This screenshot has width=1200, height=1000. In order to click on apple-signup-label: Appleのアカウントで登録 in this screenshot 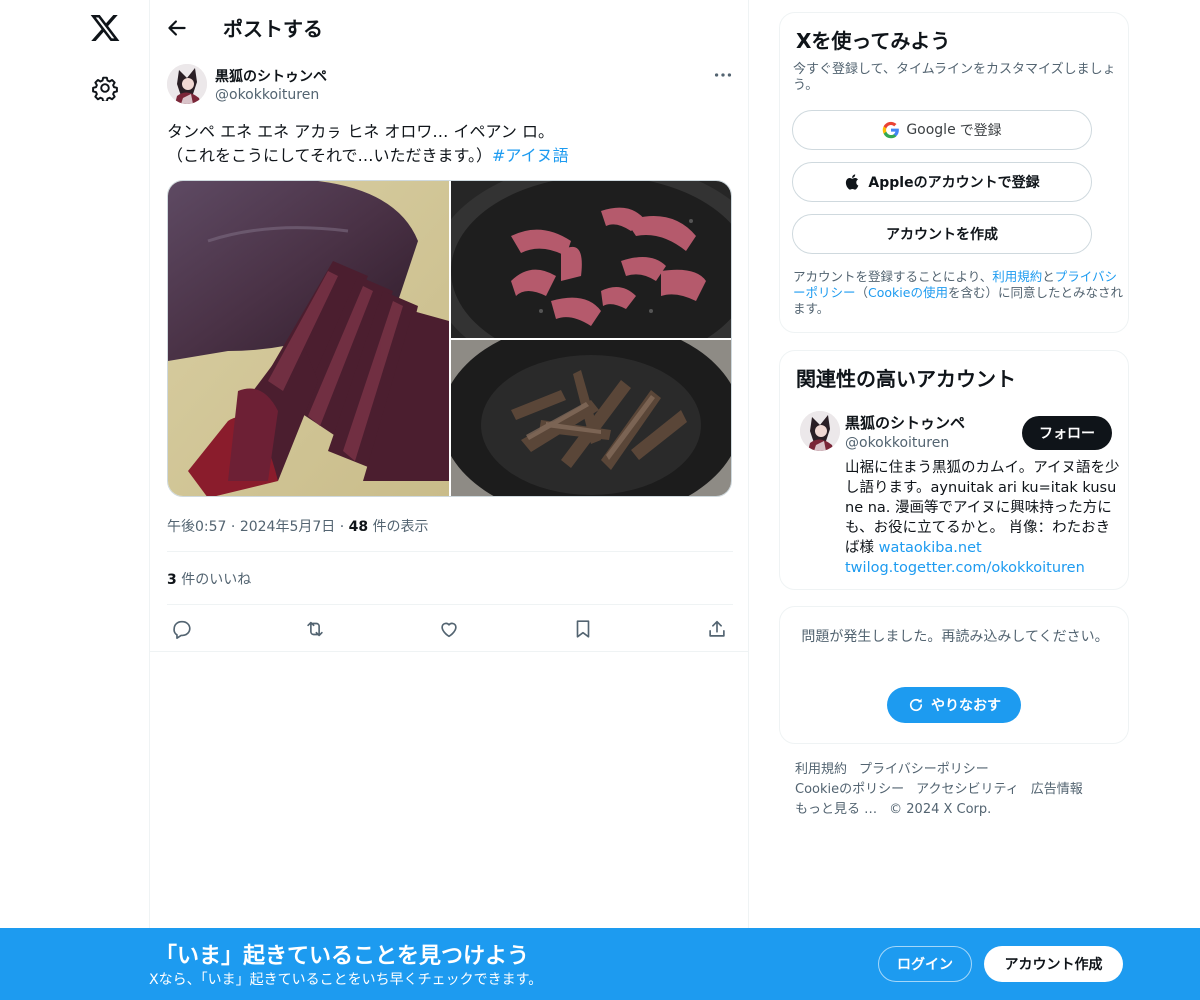, I will do `click(954, 183)`.